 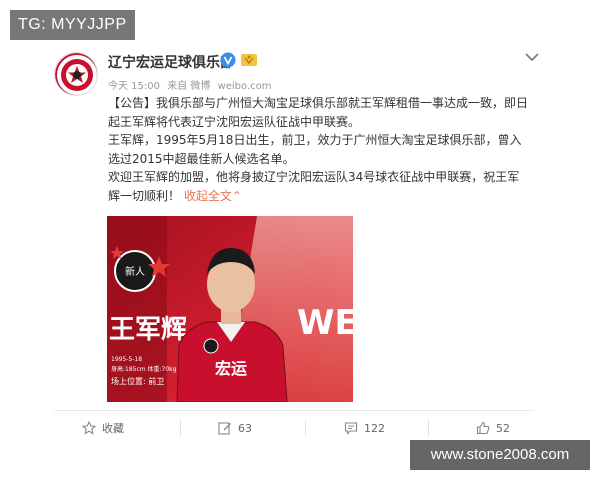 What do you see at coordinates (245, 86) in the screenshot?
I see `post-source: weibo.com` at bounding box center [245, 86].